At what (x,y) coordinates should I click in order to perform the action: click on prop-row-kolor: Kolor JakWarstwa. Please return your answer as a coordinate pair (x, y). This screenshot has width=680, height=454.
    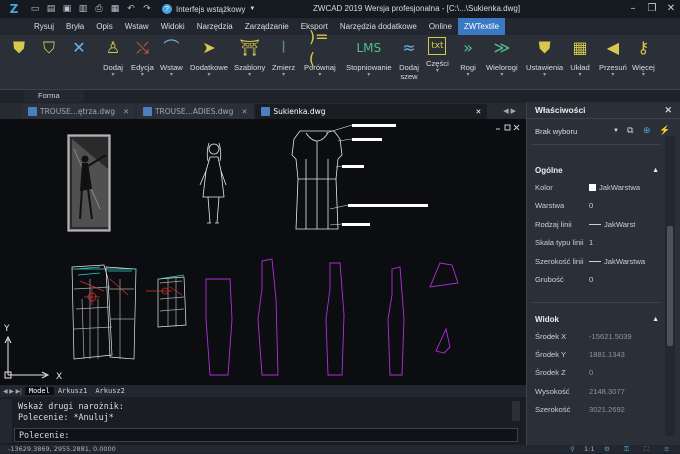
    Looking at the image, I should click on (596, 187).